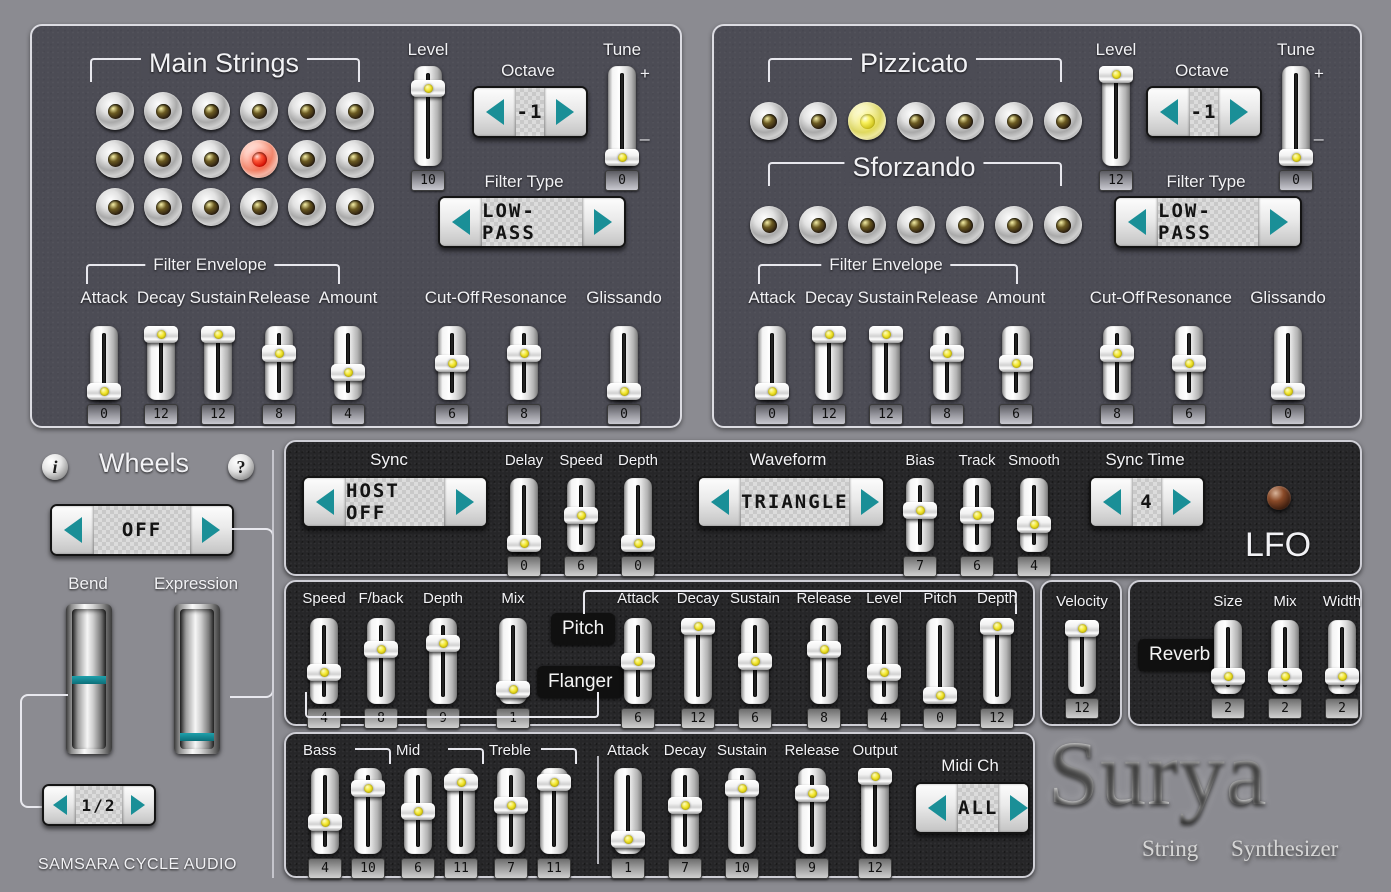 The height and width of the screenshot is (892, 1391). Describe the element at coordinates (461, 222) in the screenshot. I see `filter-type-prev-button` at that location.